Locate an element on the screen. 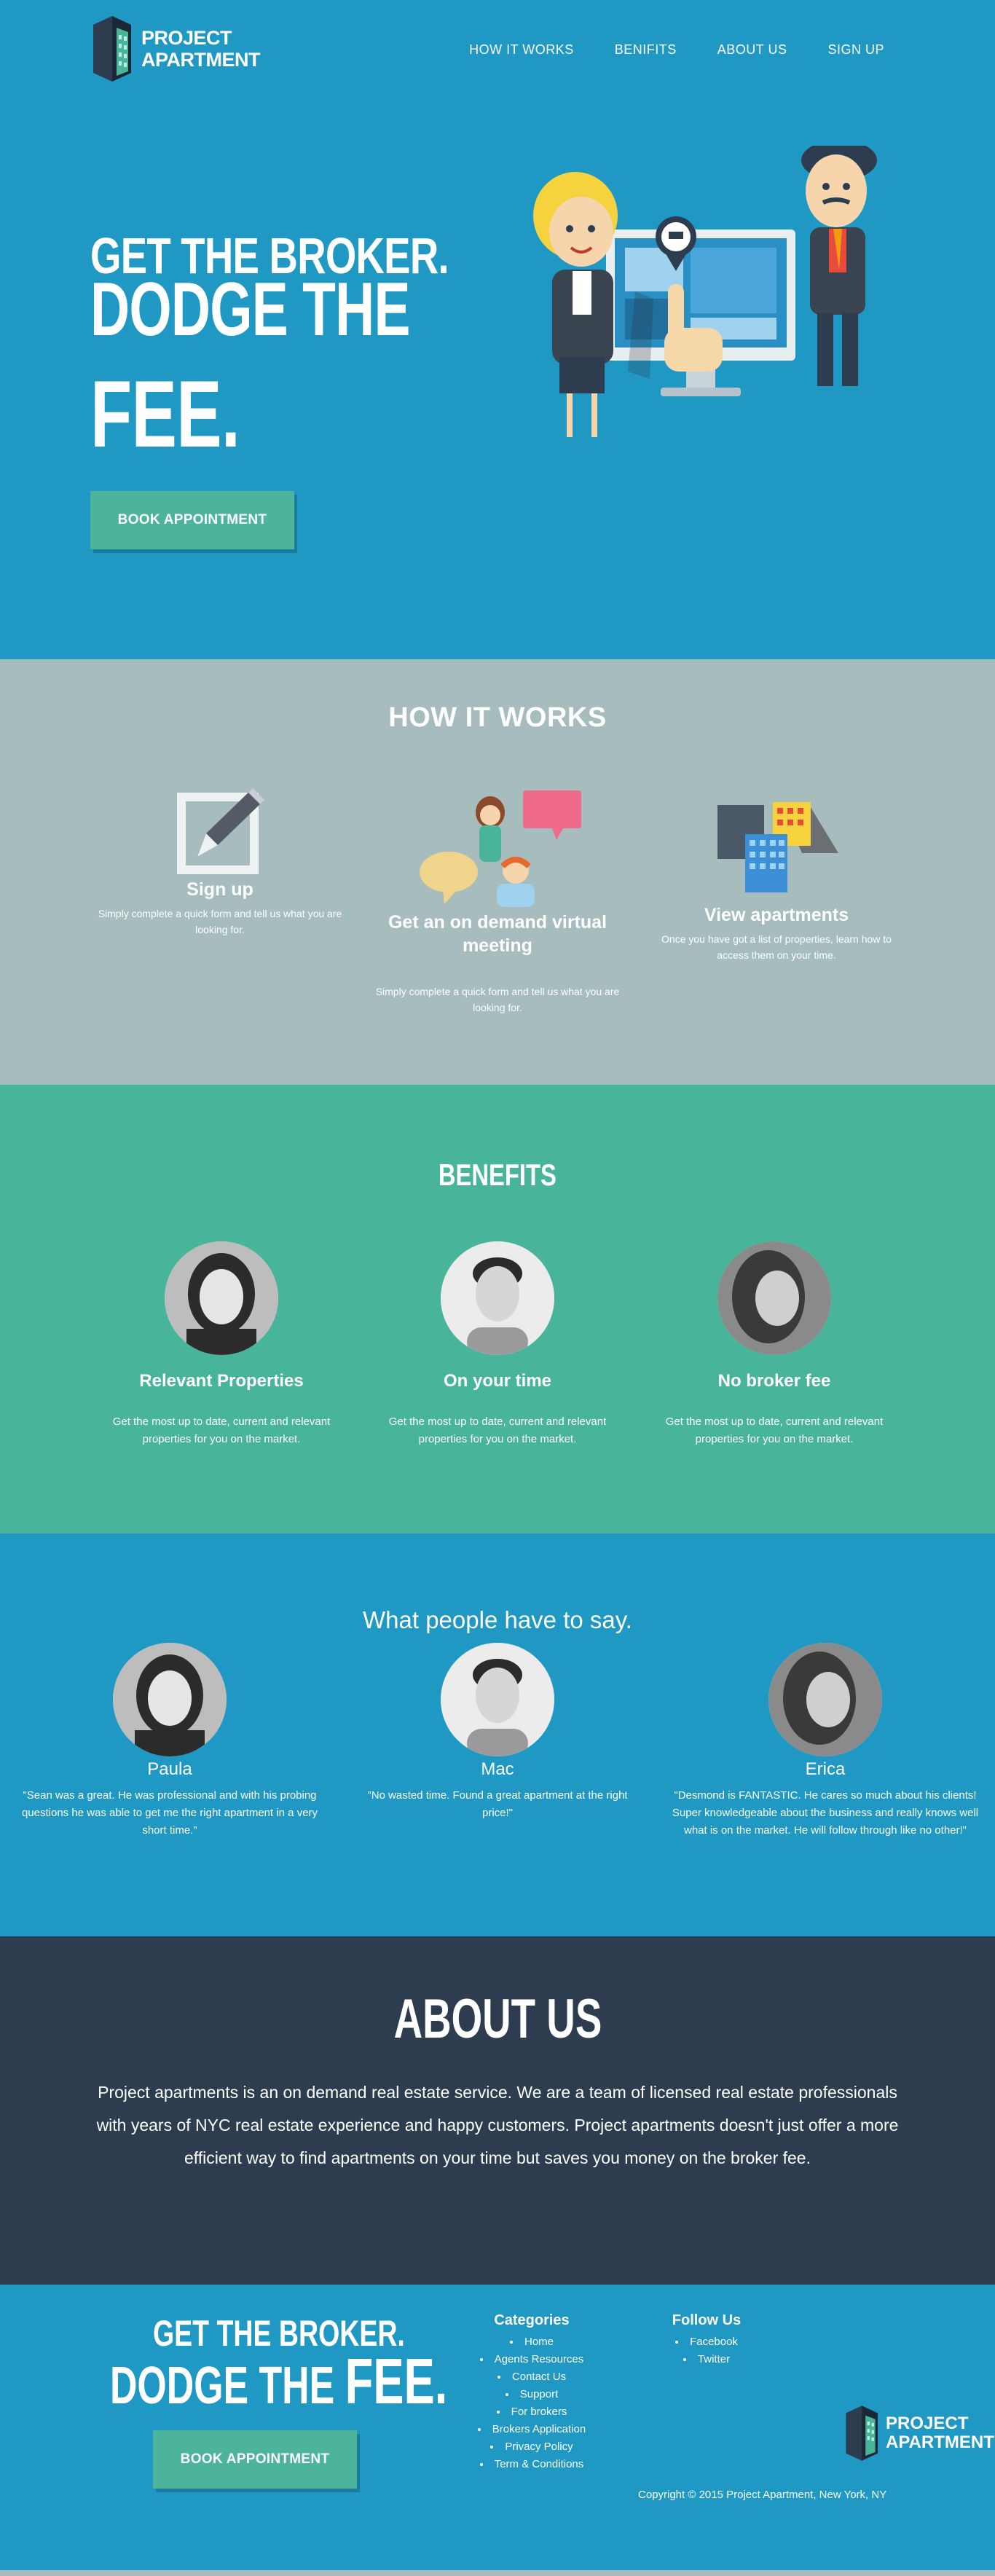  testimonial-name: Erica is located at coordinates (826, 1769).